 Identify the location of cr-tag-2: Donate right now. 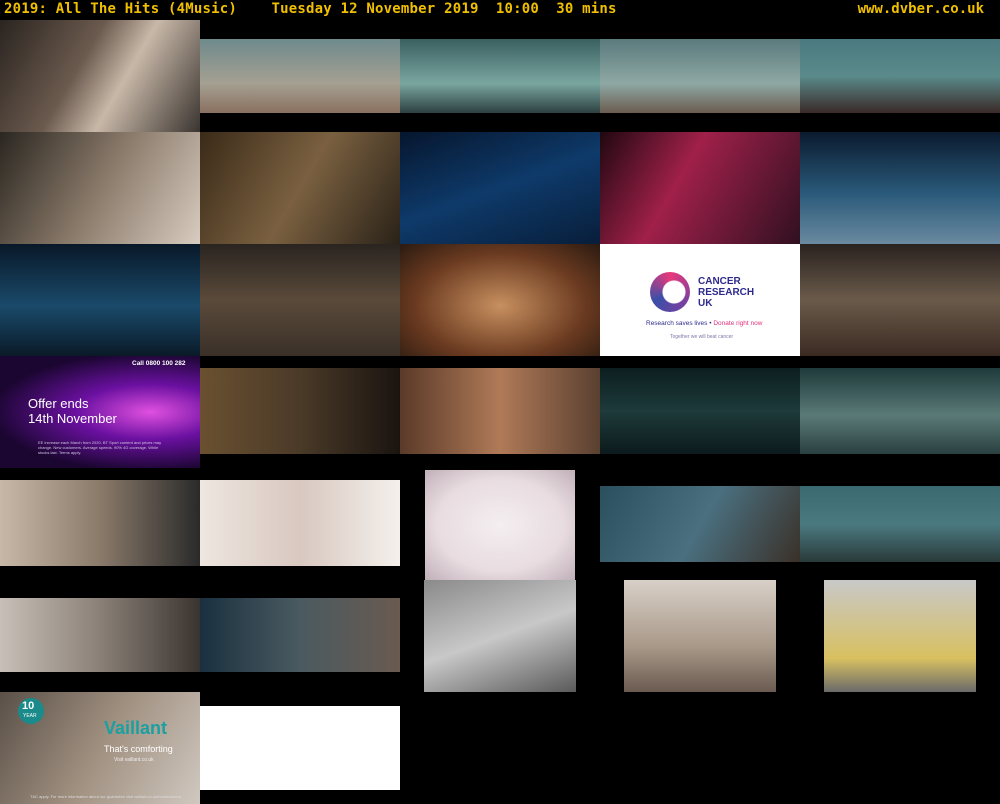
(738, 323).